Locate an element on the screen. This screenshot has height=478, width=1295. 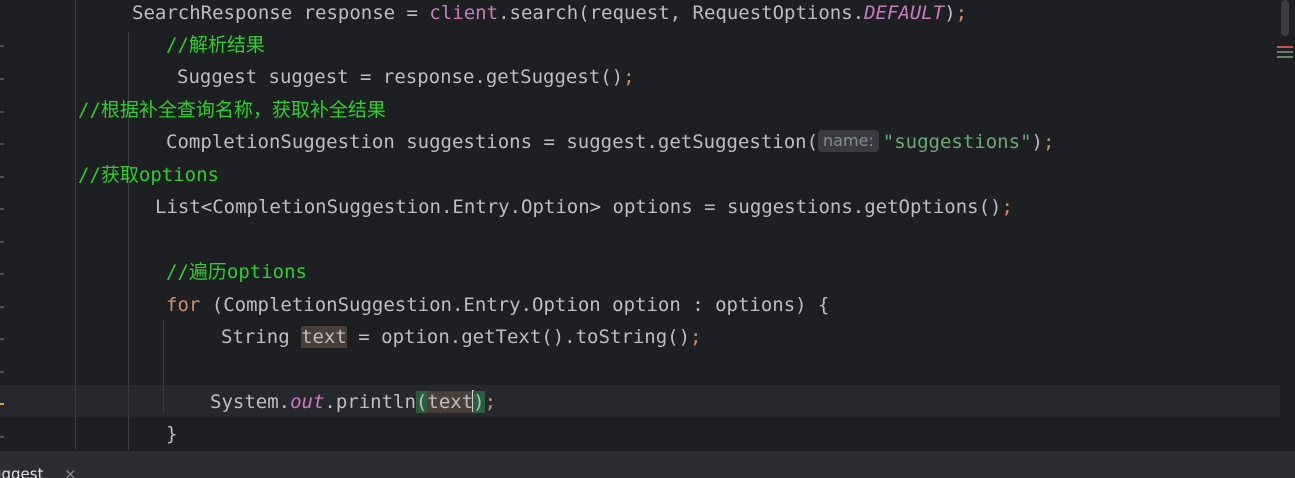
code-line: } is located at coordinates (647, 434).